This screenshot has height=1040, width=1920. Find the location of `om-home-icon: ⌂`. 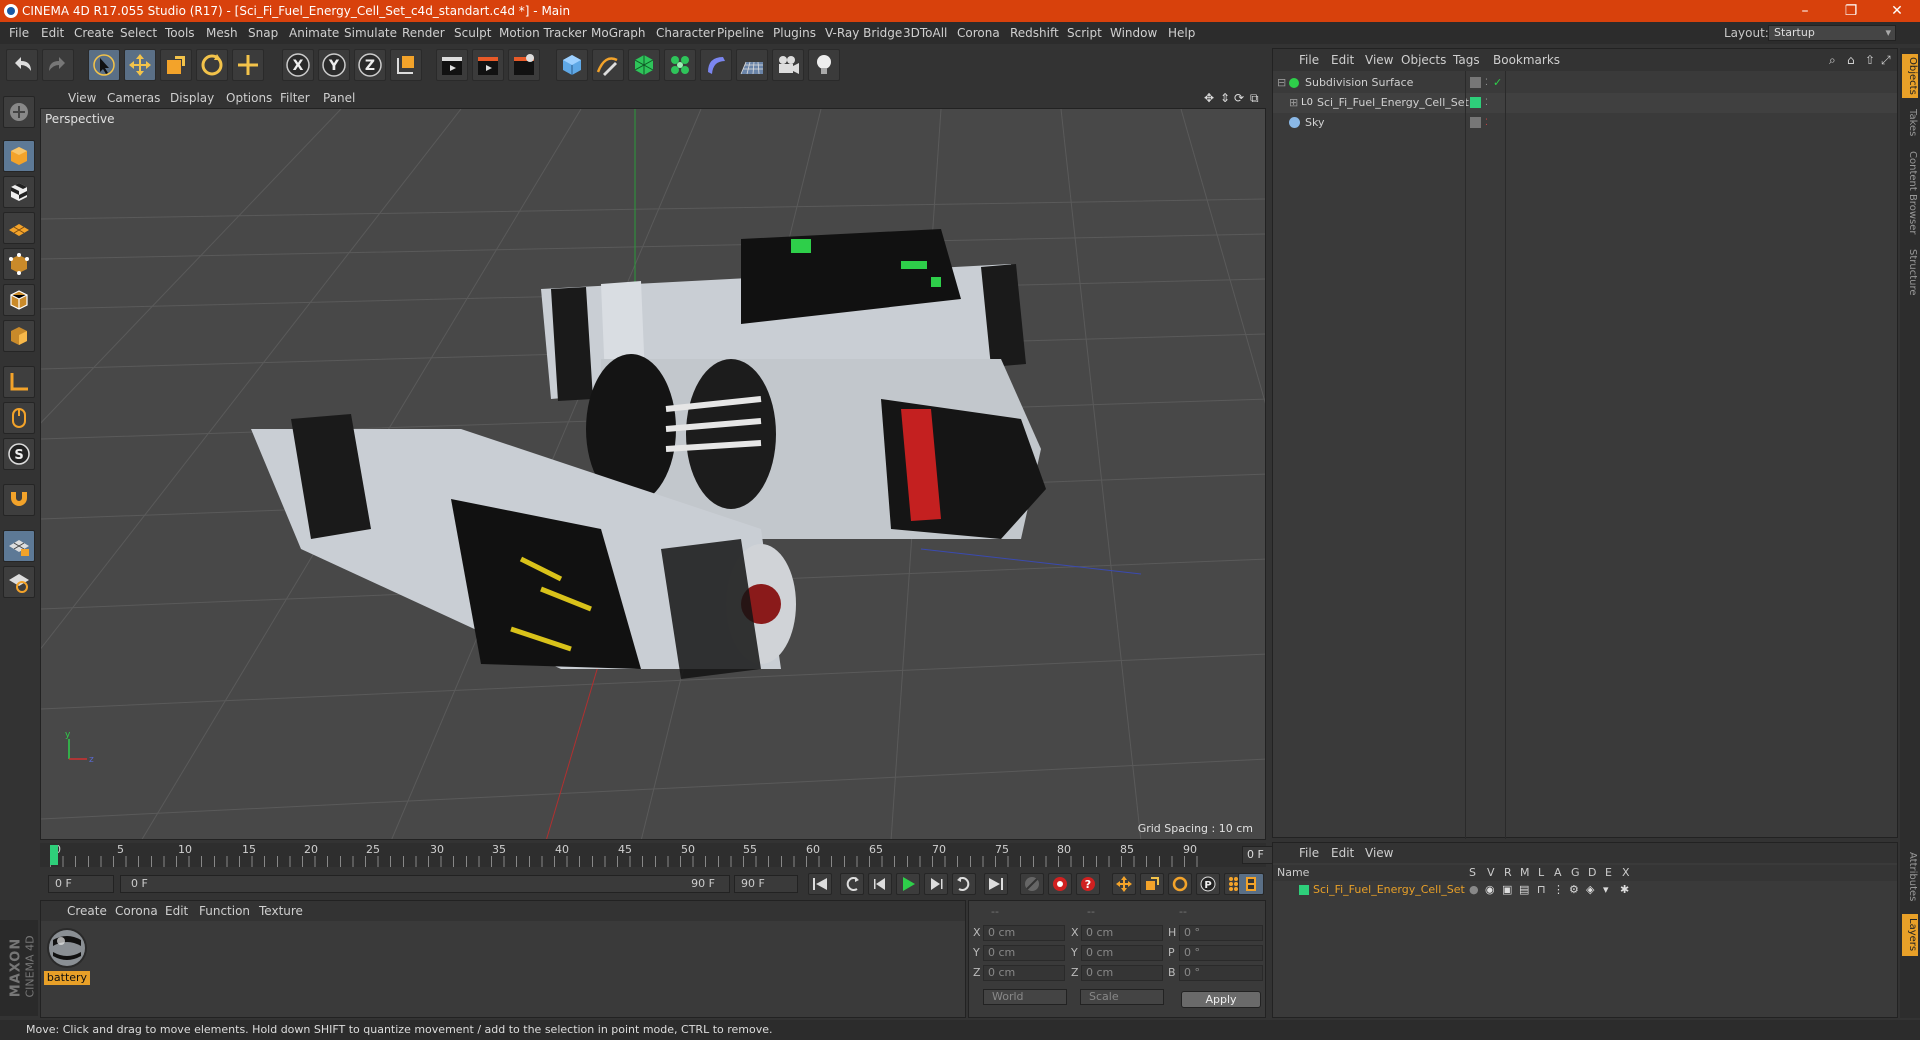

om-home-icon: ⌂ is located at coordinates (1851, 60).